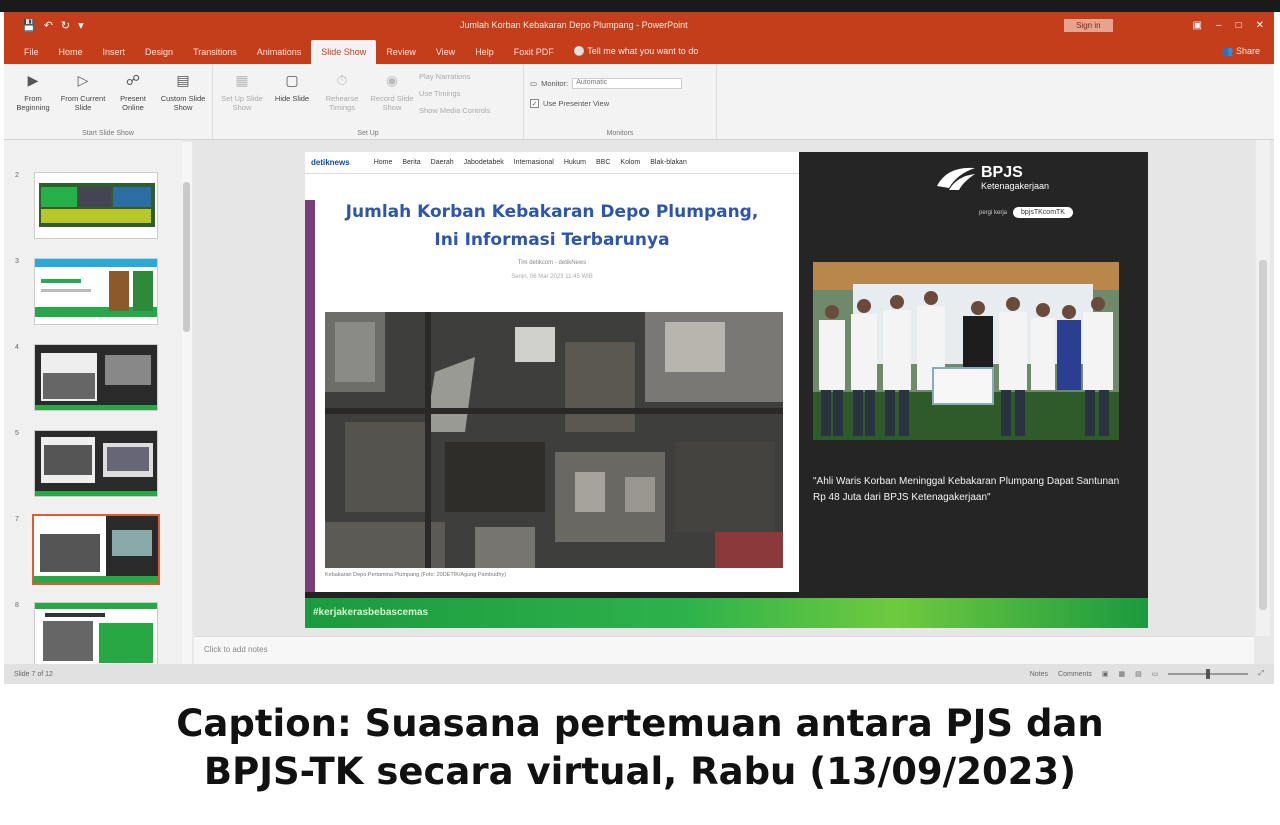 This screenshot has height=825, width=1280. What do you see at coordinates (468, 76) in the screenshot?
I see `play-narrations-option: Play Narrations` at bounding box center [468, 76].